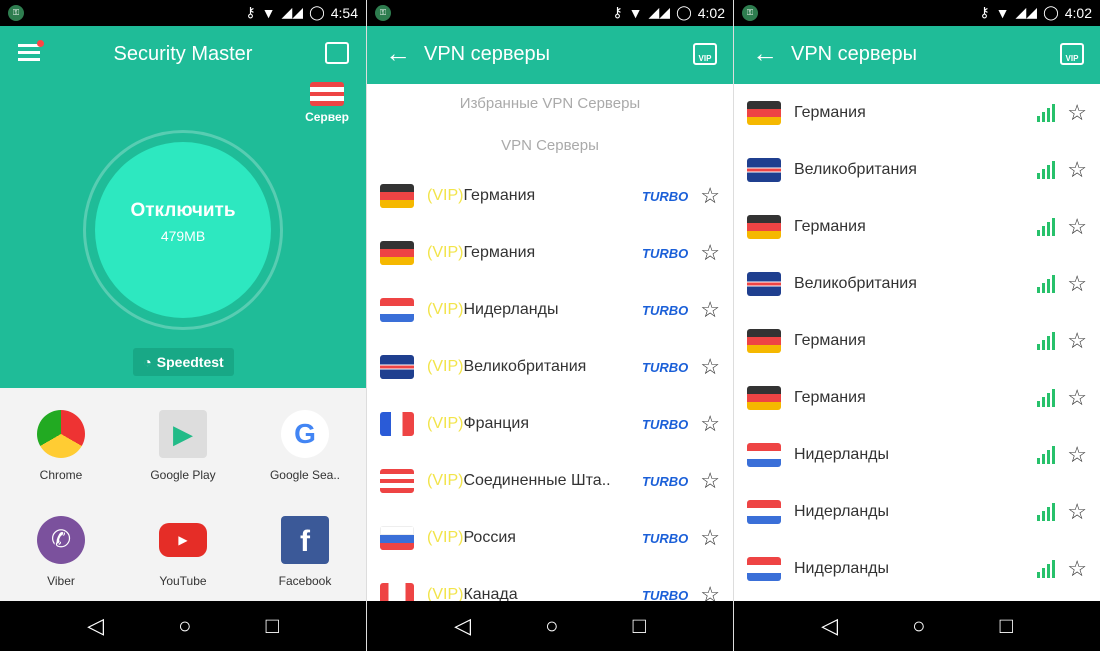  Describe the element at coordinates (525, 366) in the screenshot. I see `country-name: Великобритания` at that location.